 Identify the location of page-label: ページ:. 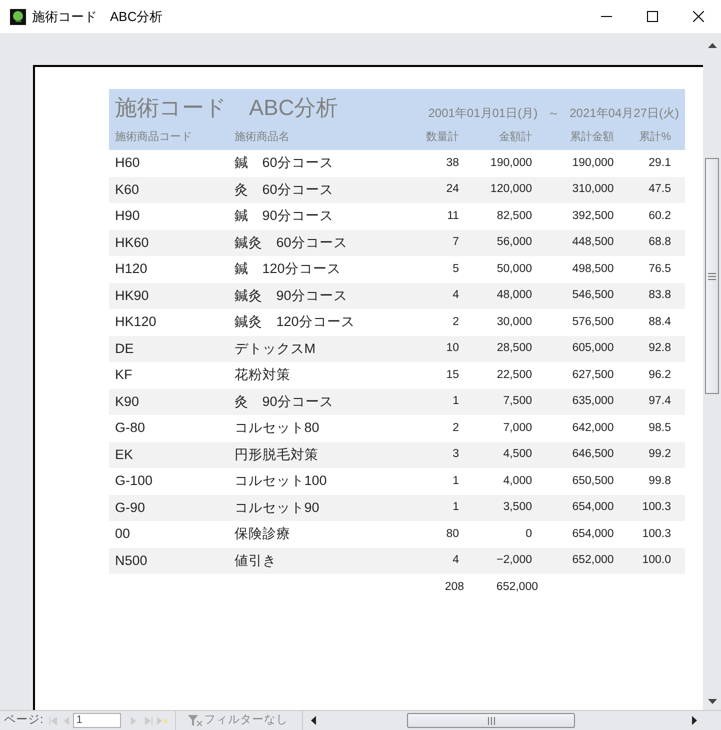
(24, 720).